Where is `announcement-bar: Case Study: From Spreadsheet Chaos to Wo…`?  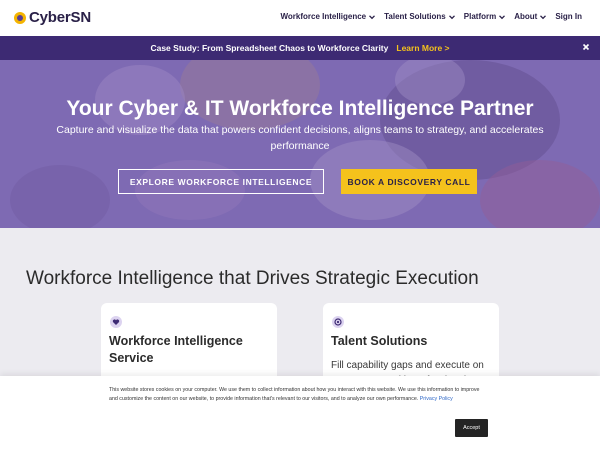
announcement-bar: Case Study: From Spreadsheet Chaos to Wo… is located at coordinates (300, 48).